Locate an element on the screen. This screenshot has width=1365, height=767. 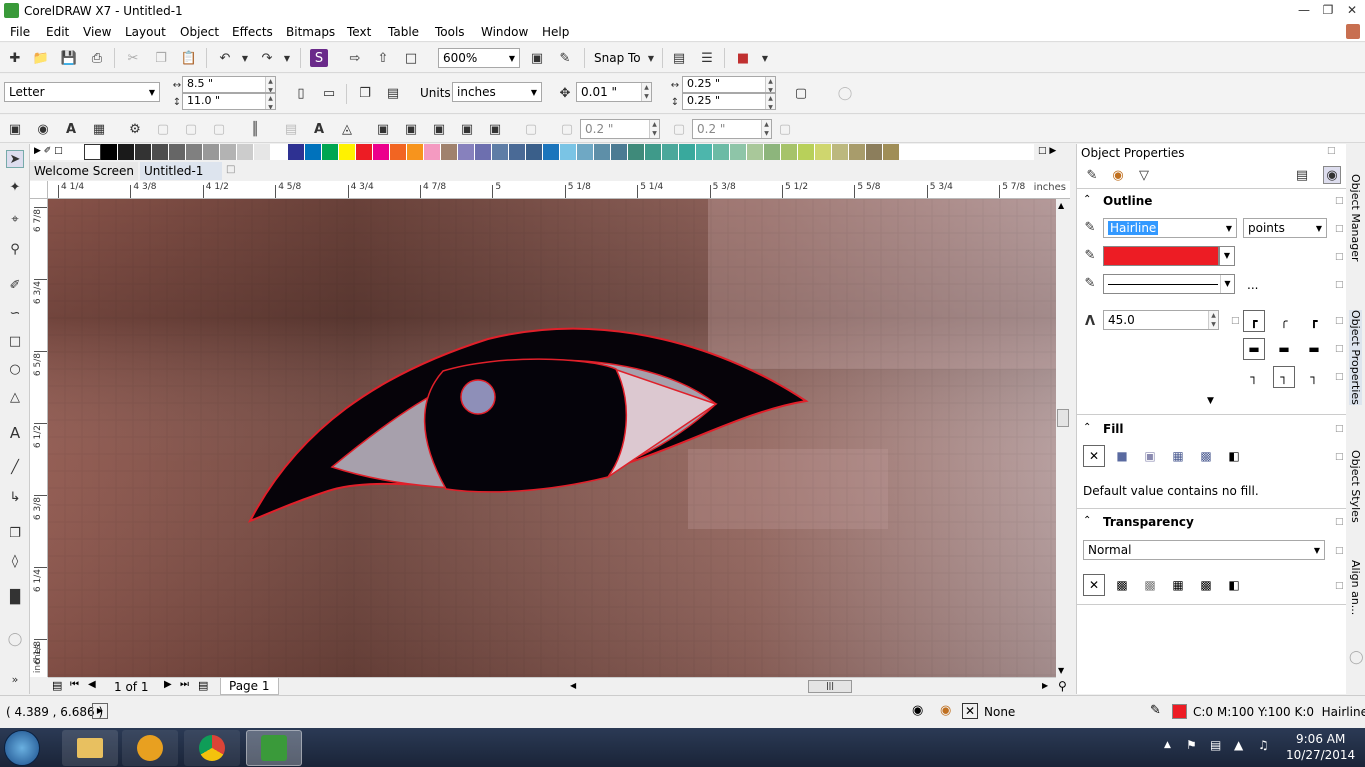
menu-table: Table is located at coordinates (403, 32).